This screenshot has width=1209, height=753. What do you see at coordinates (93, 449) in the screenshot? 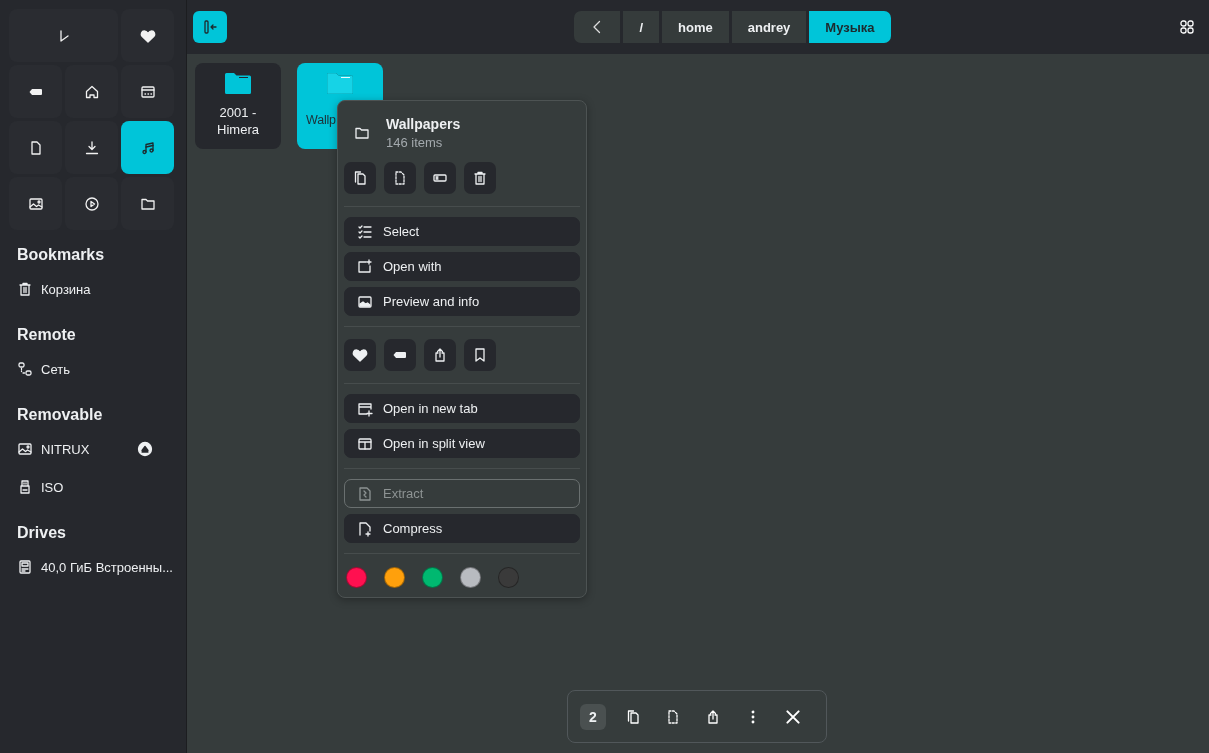
I see `sidebar-item: NITRUX` at bounding box center [93, 449].